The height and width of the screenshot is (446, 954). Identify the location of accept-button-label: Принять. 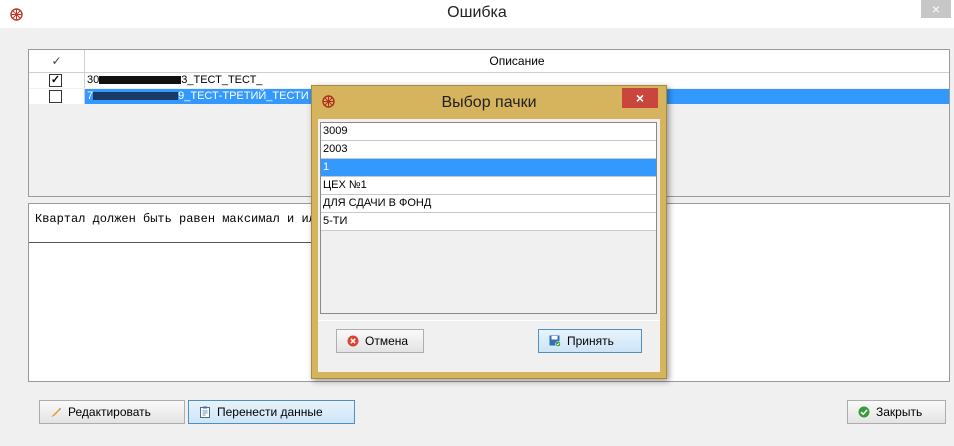
(590, 341).